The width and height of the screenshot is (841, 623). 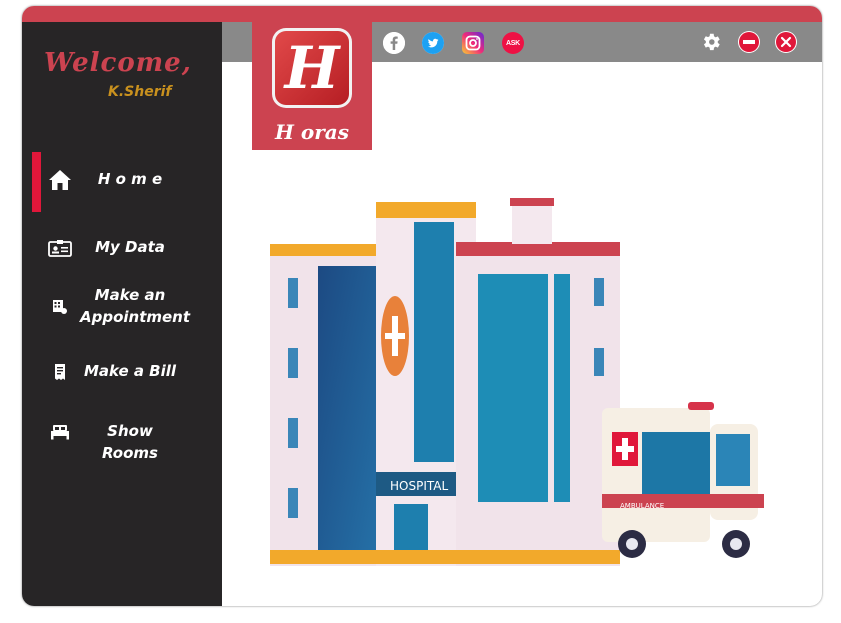 I want to click on id-card-icon, so click(x=60, y=248).